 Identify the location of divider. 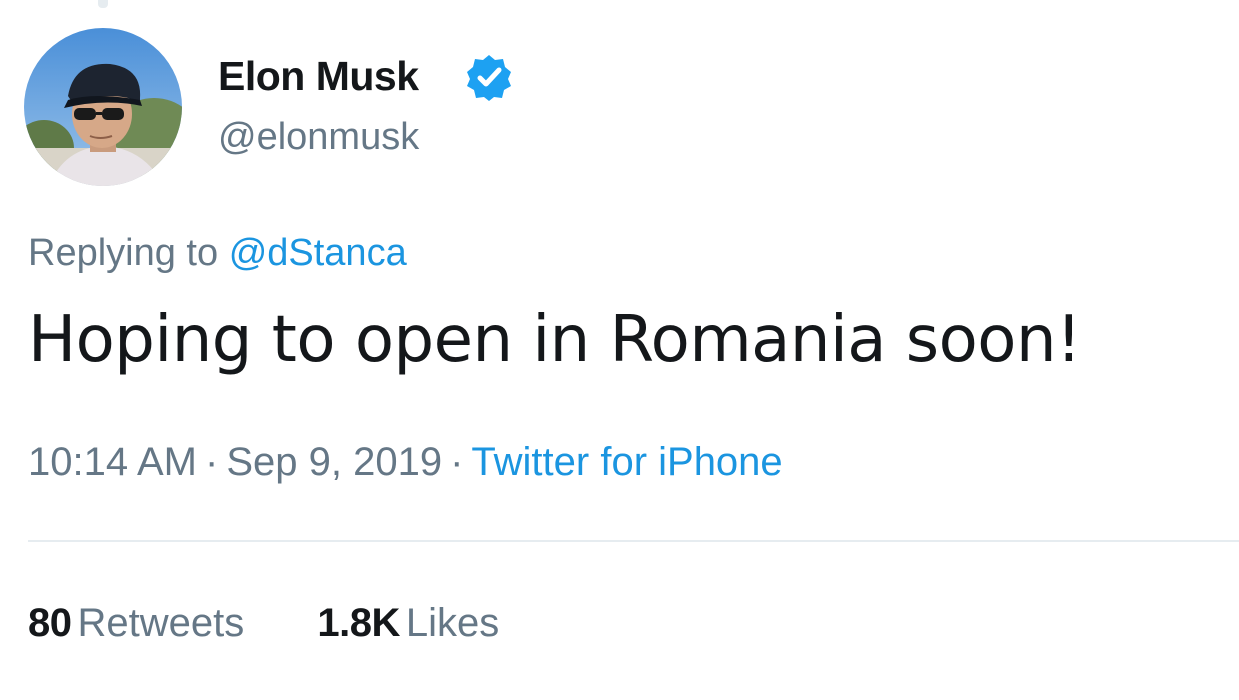
(633, 541).